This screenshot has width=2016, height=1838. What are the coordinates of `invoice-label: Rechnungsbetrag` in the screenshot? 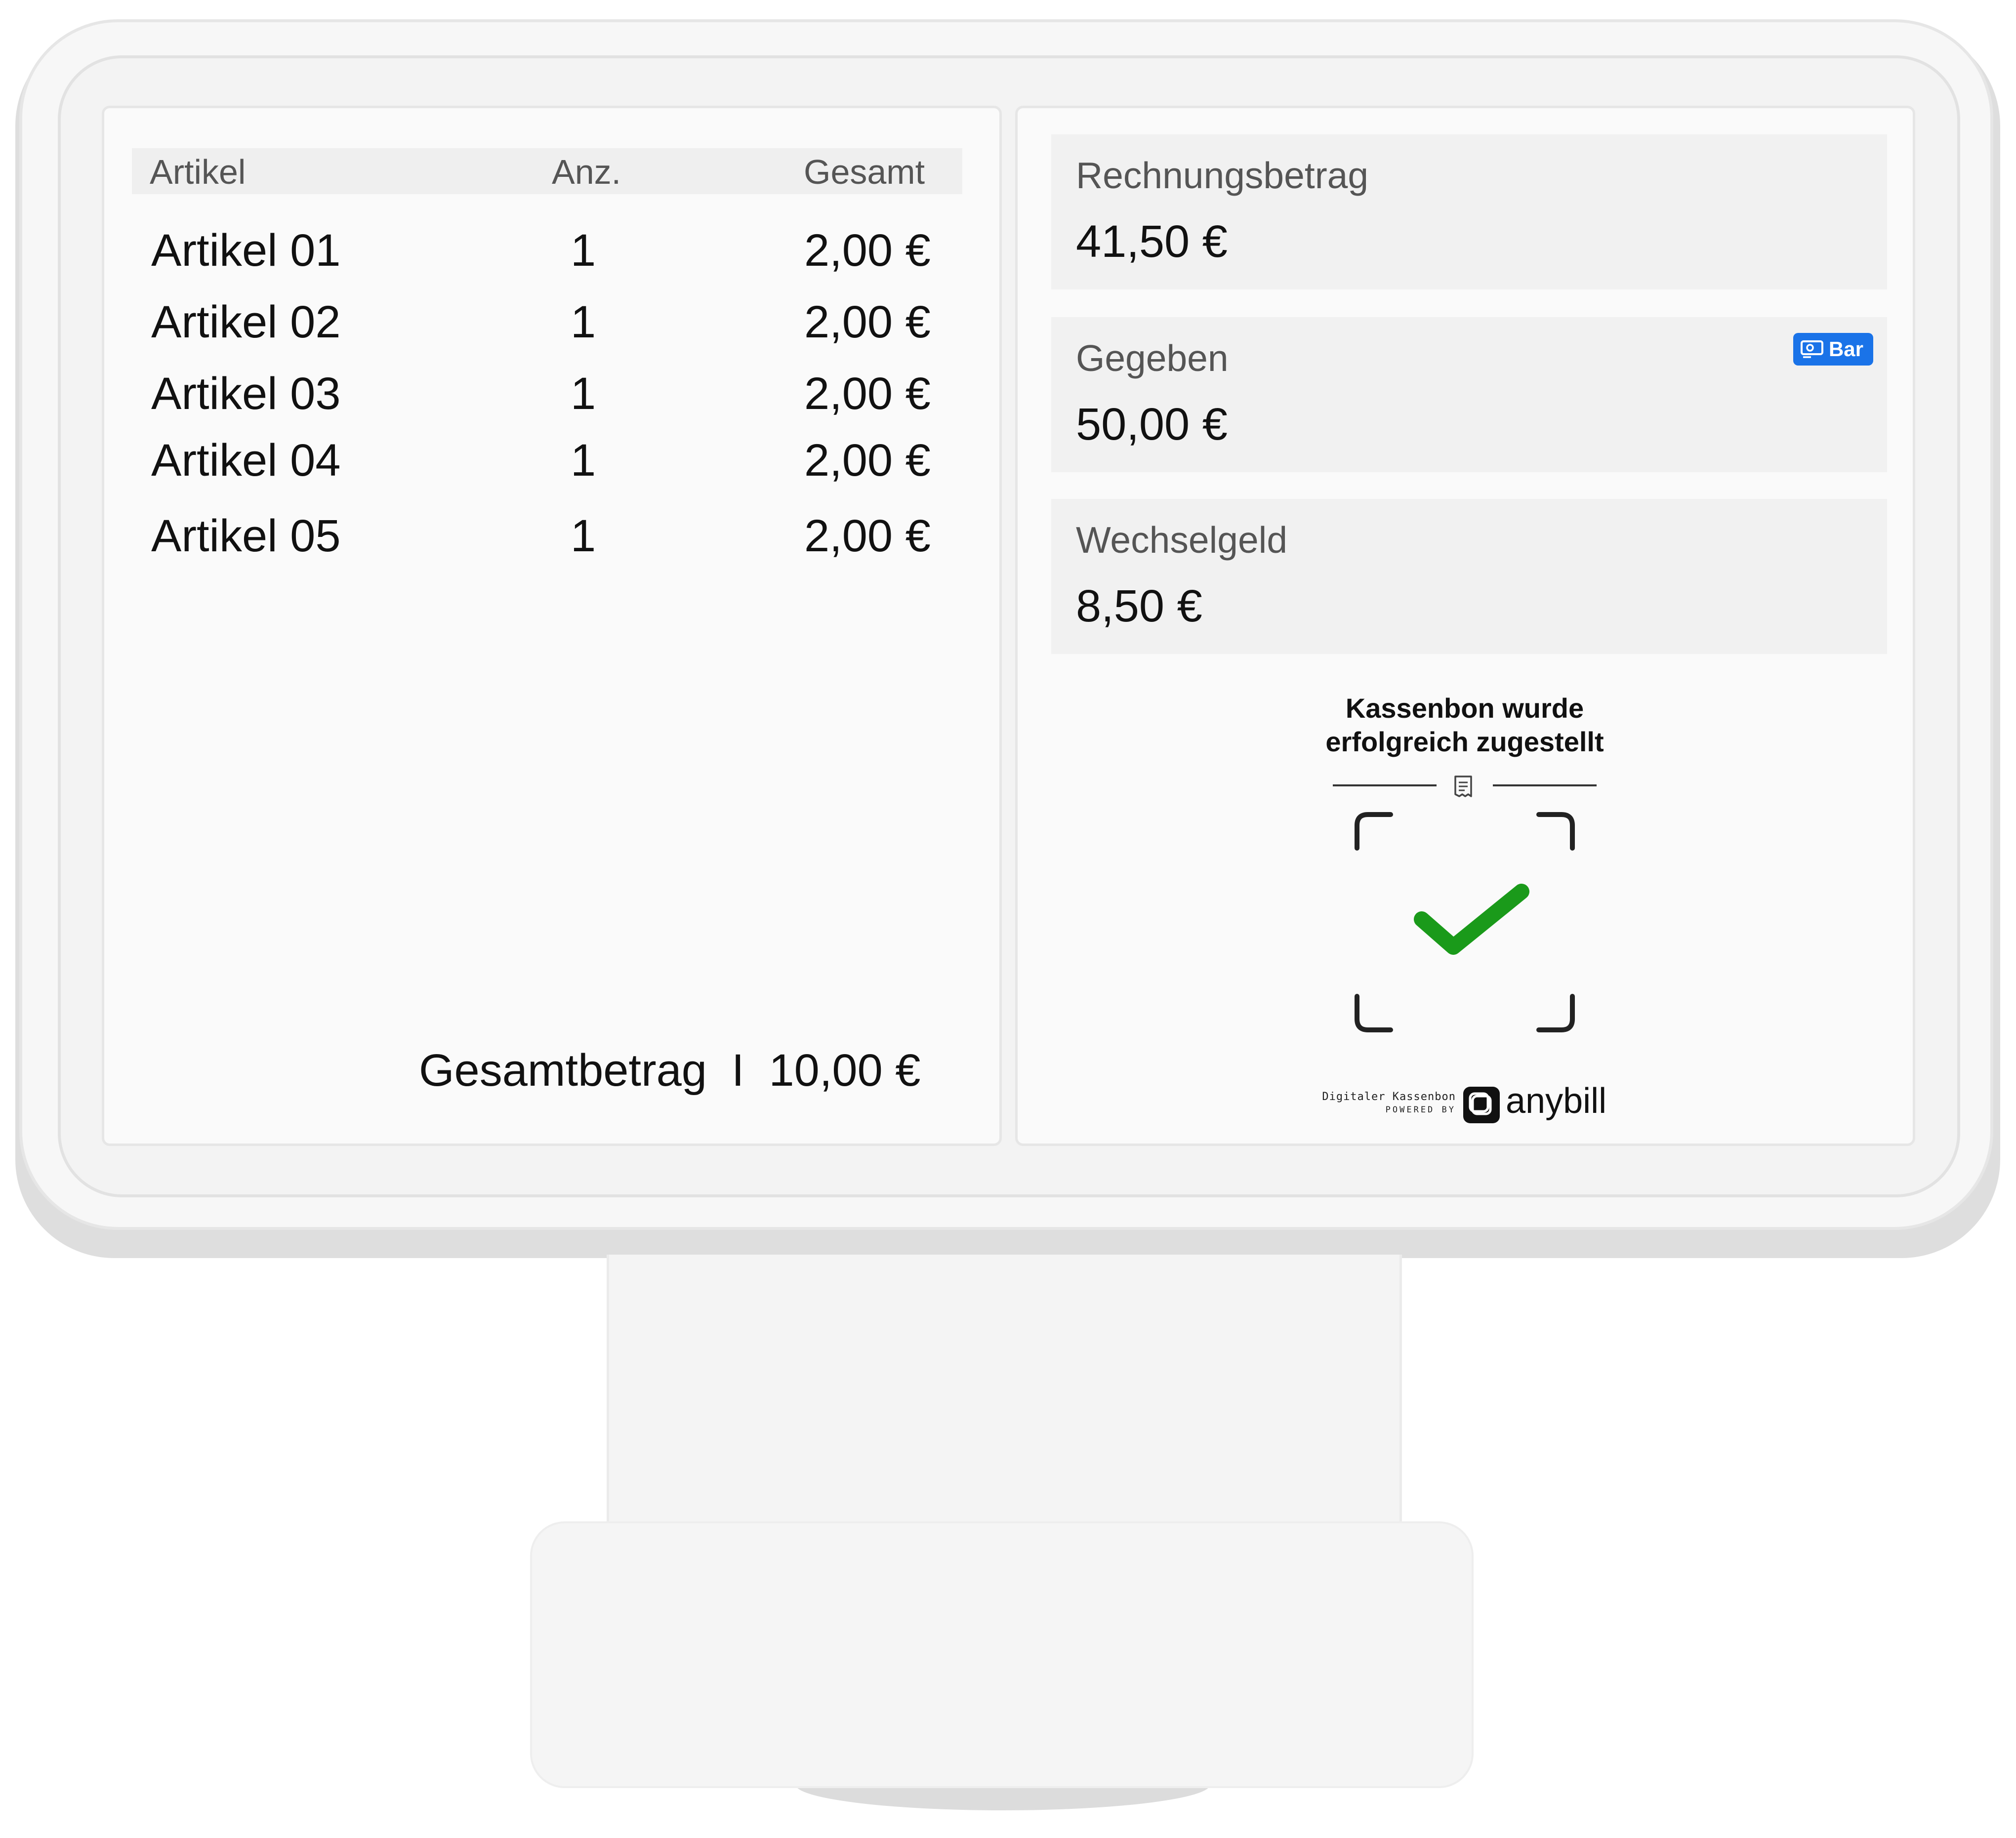 It's located at (1222, 175).